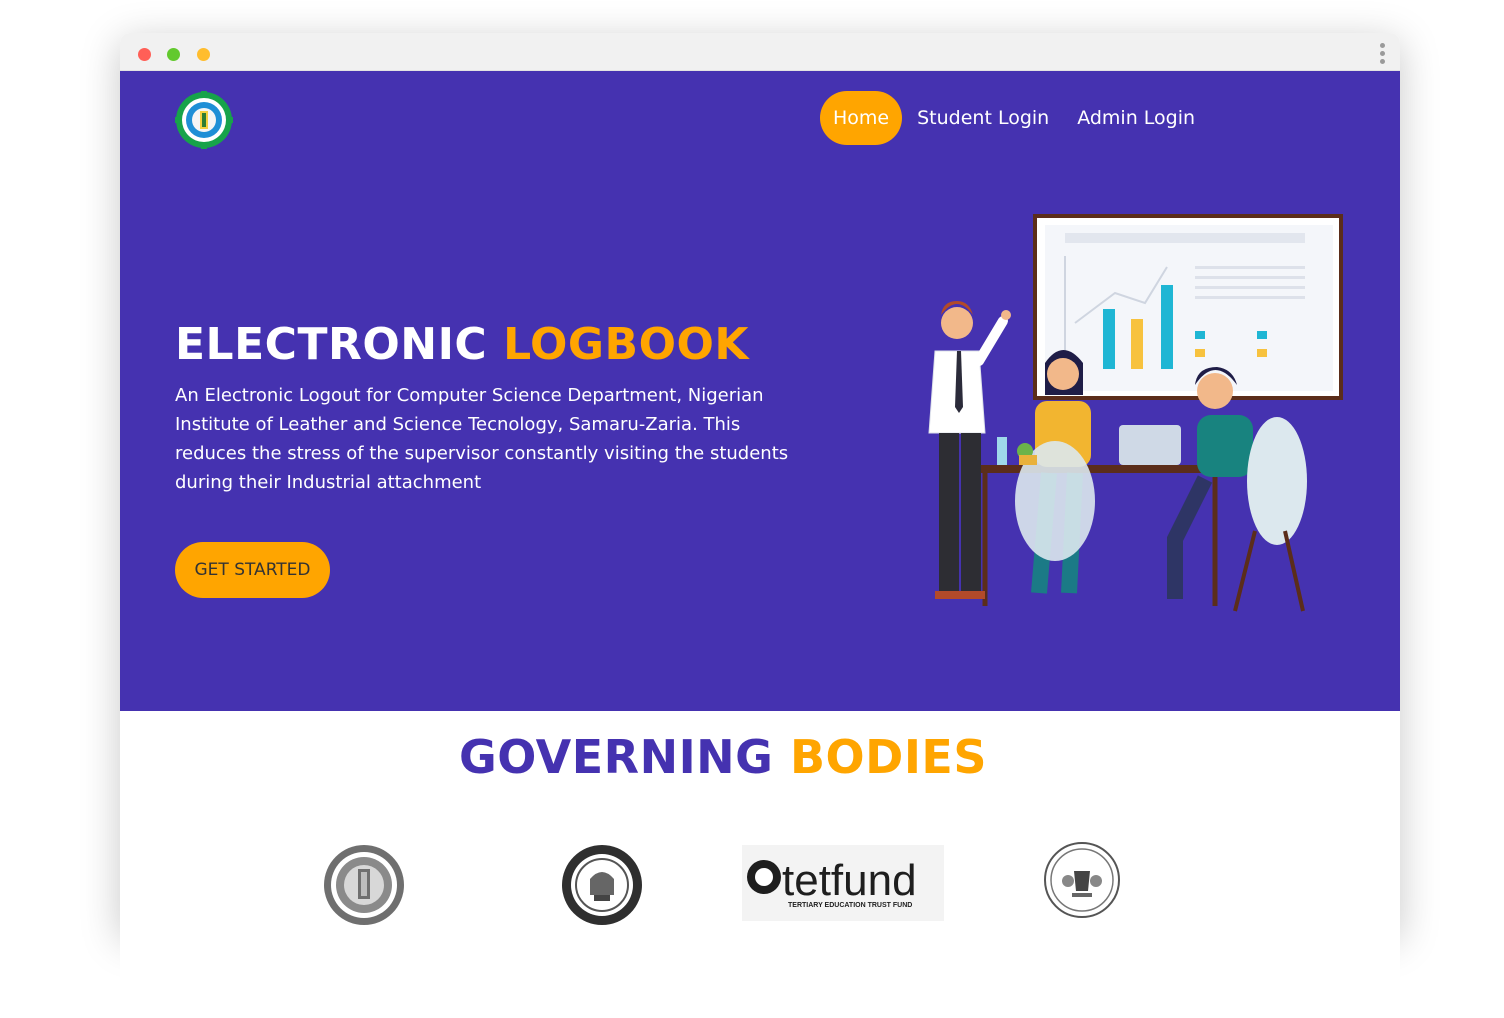 This screenshot has width=1504, height=1018. I want to click on nilest-logo, so click(364, 885).